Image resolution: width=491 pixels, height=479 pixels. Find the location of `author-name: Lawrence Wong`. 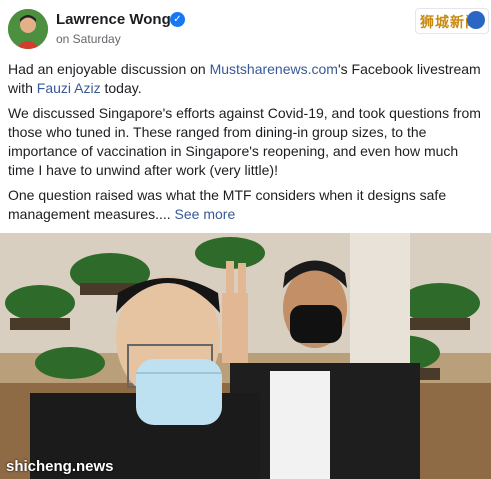

author-name: Lawrence Wong is located at coordinates (113, 19).